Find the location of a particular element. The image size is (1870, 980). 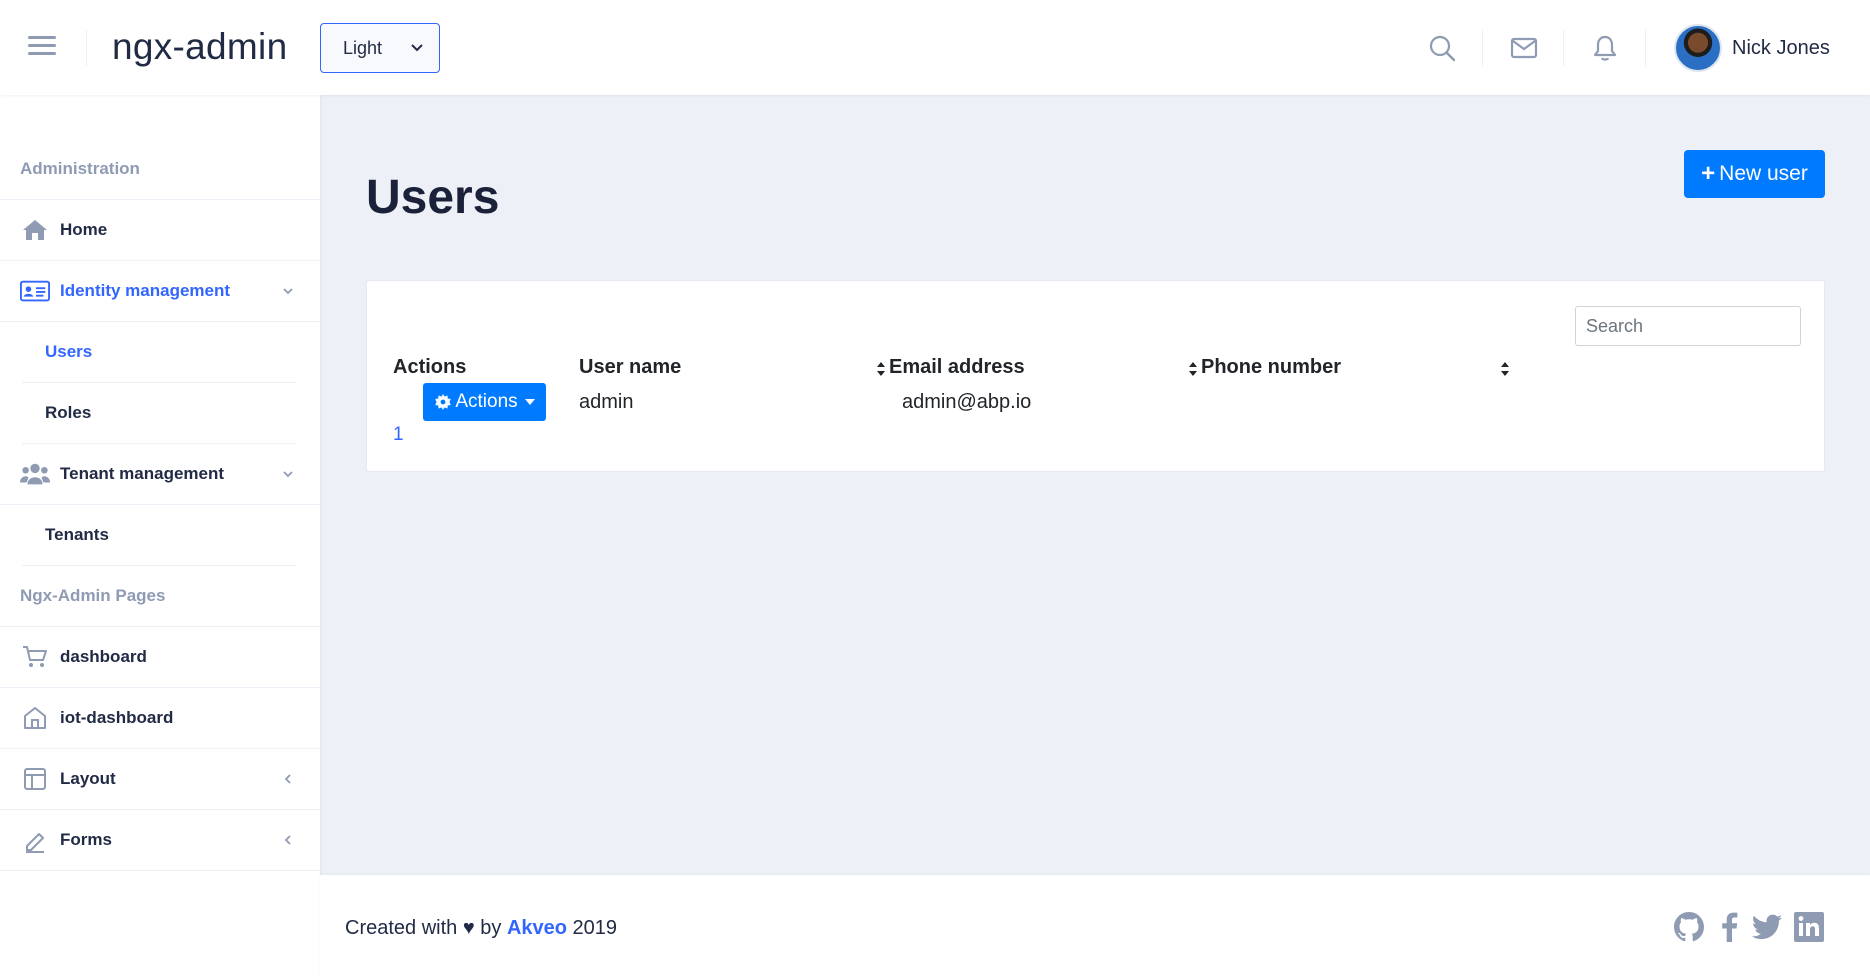

sidebar-item-label: Layout is located at coordinates (88, 778).